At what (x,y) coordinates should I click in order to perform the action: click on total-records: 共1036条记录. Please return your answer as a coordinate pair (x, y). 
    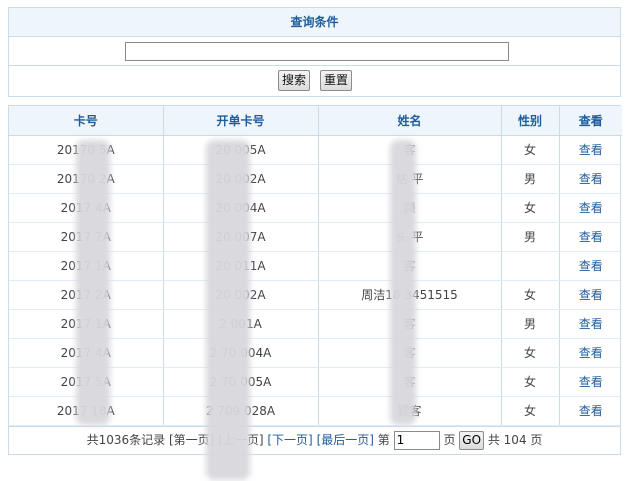
    Looking at the image, I should click on (126, 439).